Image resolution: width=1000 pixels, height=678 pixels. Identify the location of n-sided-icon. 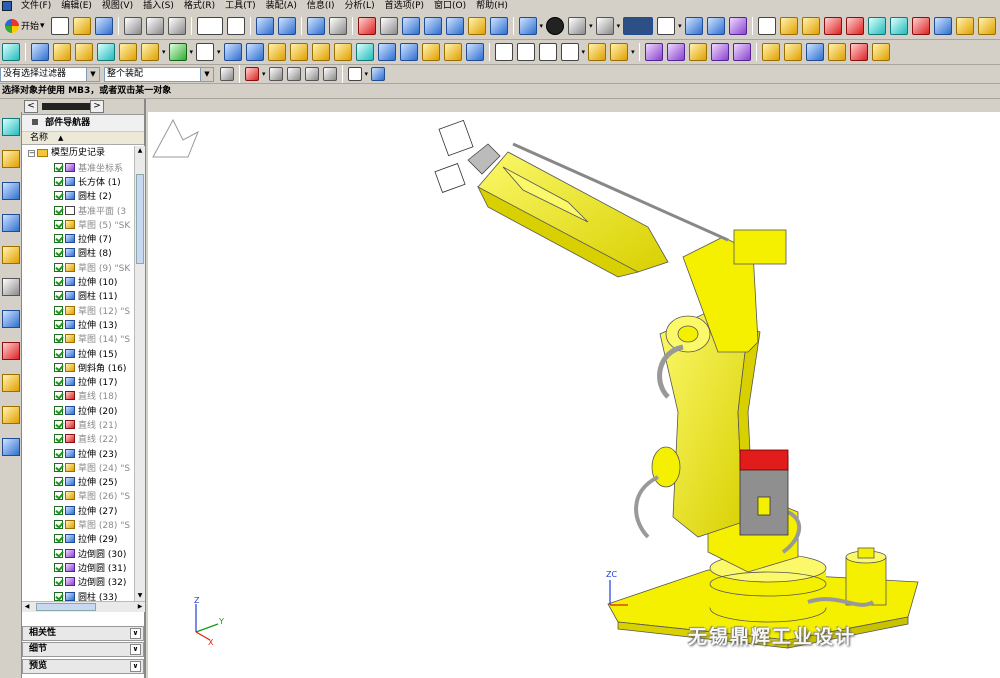
(741, 52).